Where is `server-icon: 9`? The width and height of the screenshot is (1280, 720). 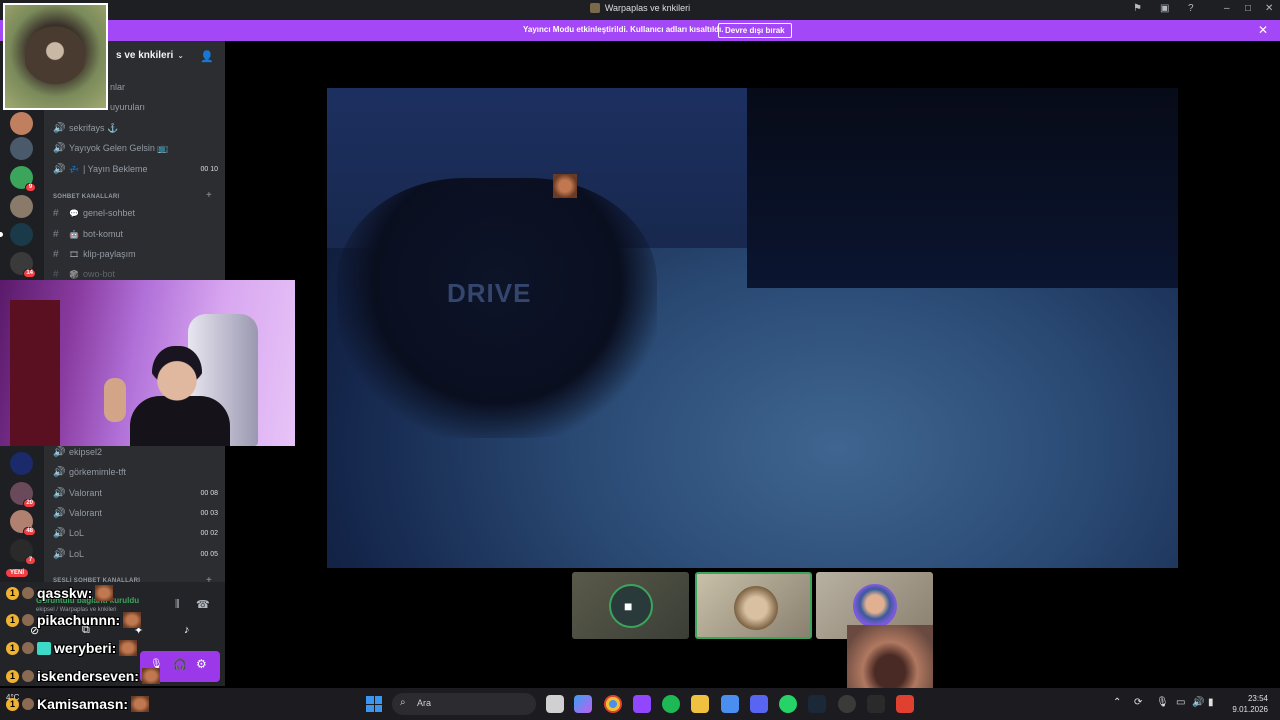
server-icon: 9 is located at coordinates (23, 179).